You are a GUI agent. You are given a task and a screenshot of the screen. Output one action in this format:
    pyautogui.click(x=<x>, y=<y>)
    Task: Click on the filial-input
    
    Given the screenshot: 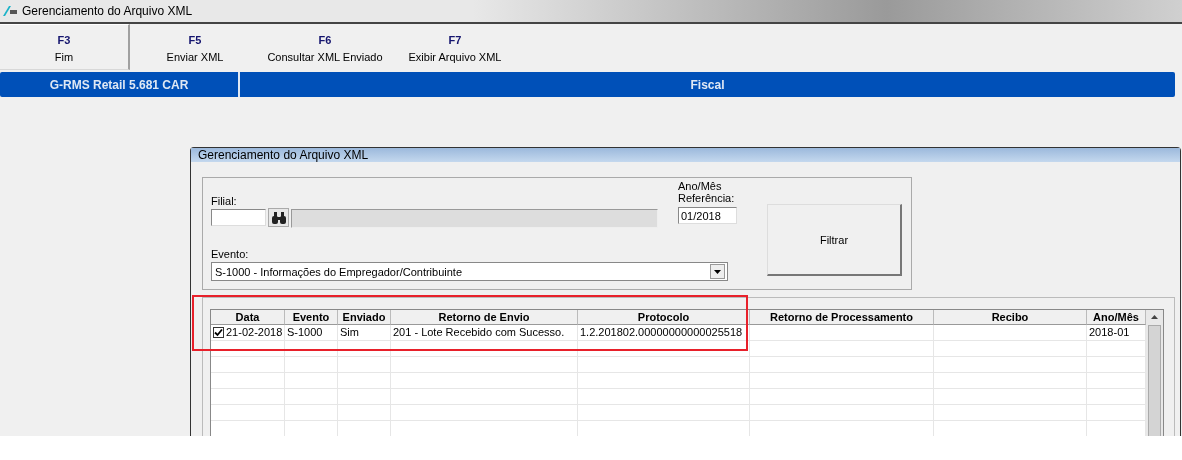 What is the action you would take?
    pyautogui.click(x=238, y=217)
    